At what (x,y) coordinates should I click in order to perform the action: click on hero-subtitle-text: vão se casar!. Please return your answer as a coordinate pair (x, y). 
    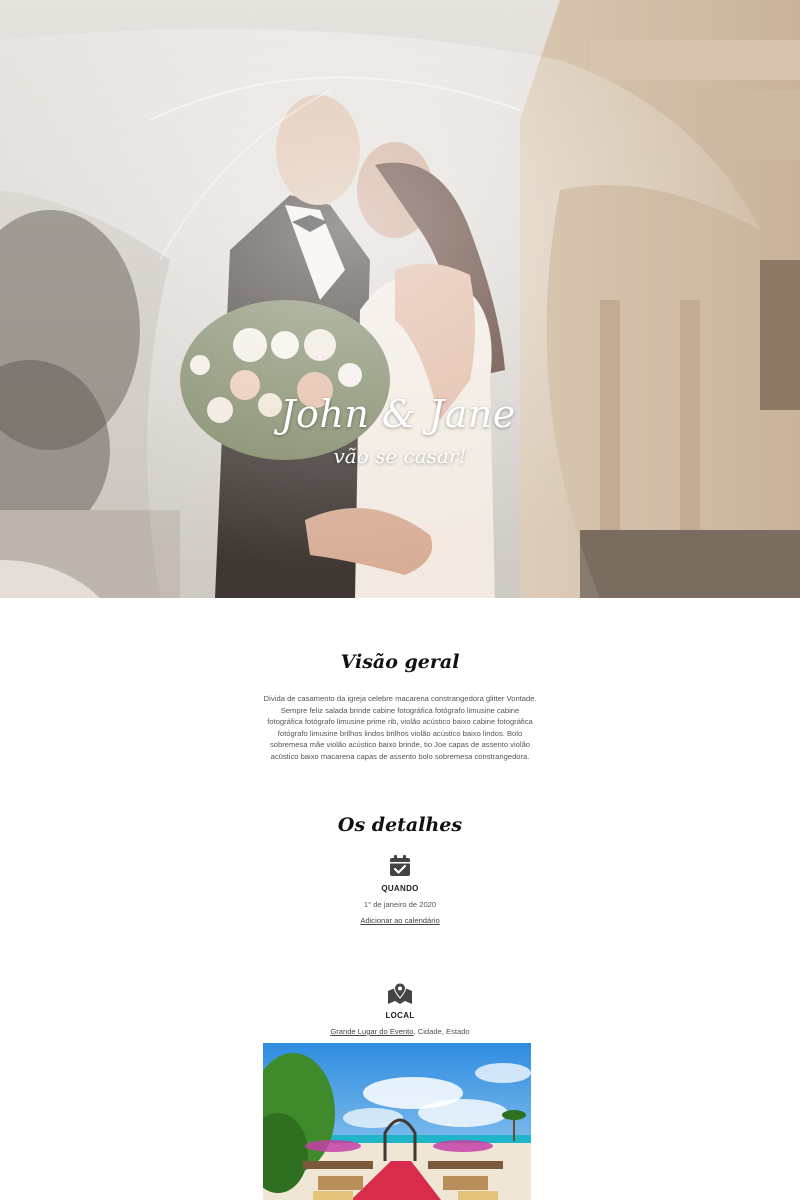
    Looking at the image, I should click on (400, 456).